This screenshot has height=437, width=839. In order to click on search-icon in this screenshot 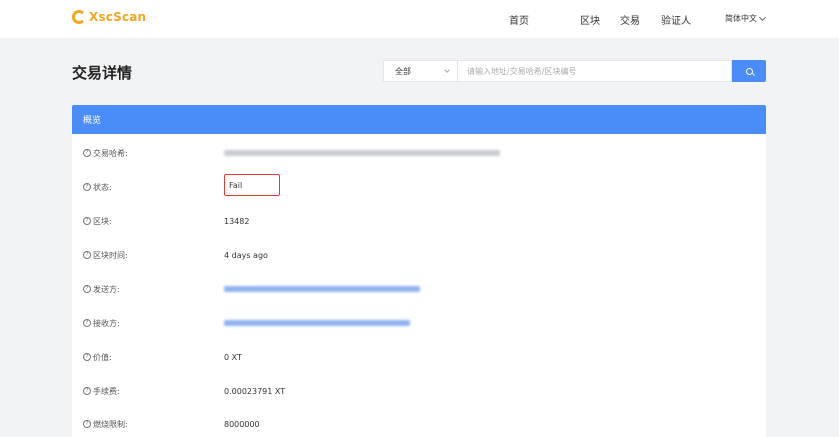, I will do `click(749, 71)`.